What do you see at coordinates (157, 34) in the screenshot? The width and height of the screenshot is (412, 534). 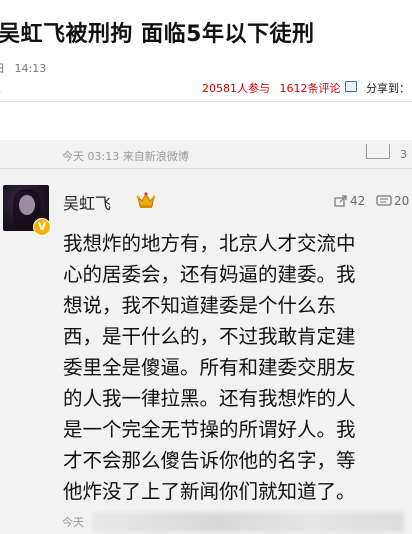 I see `article-headline: 吴虹飞被刑拘 面临5年以下徒刑` at bounding box center [157, 34].